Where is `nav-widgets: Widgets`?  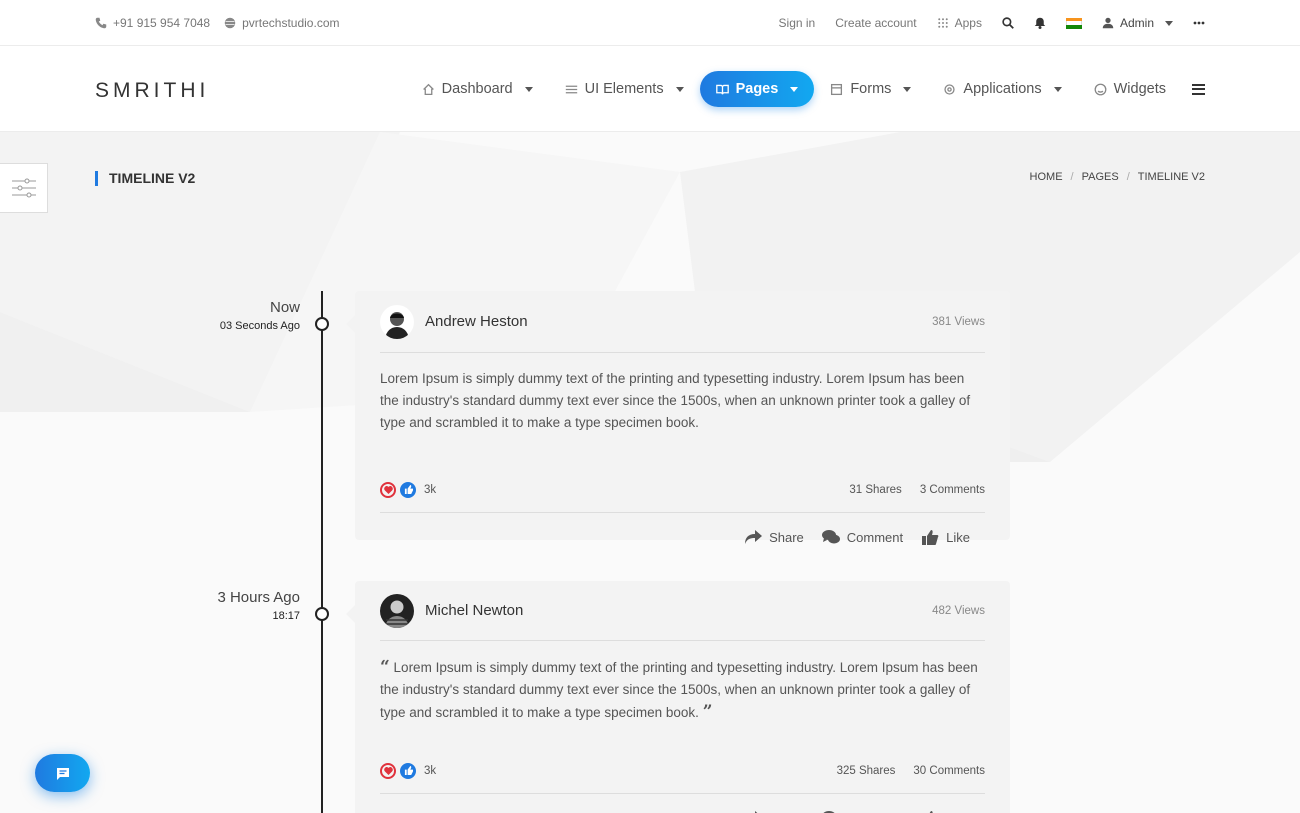
nav-widgets: Widgets is located at coordinates (1130, 89).